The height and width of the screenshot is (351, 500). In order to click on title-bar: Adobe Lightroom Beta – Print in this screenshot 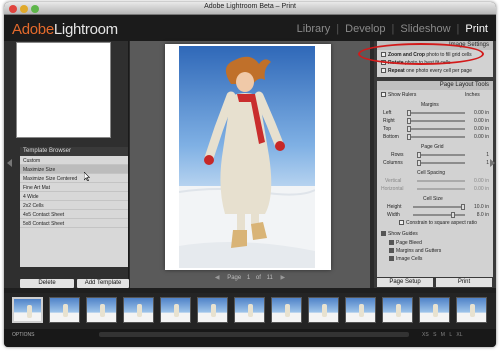, I will do `click(250, 8)`.